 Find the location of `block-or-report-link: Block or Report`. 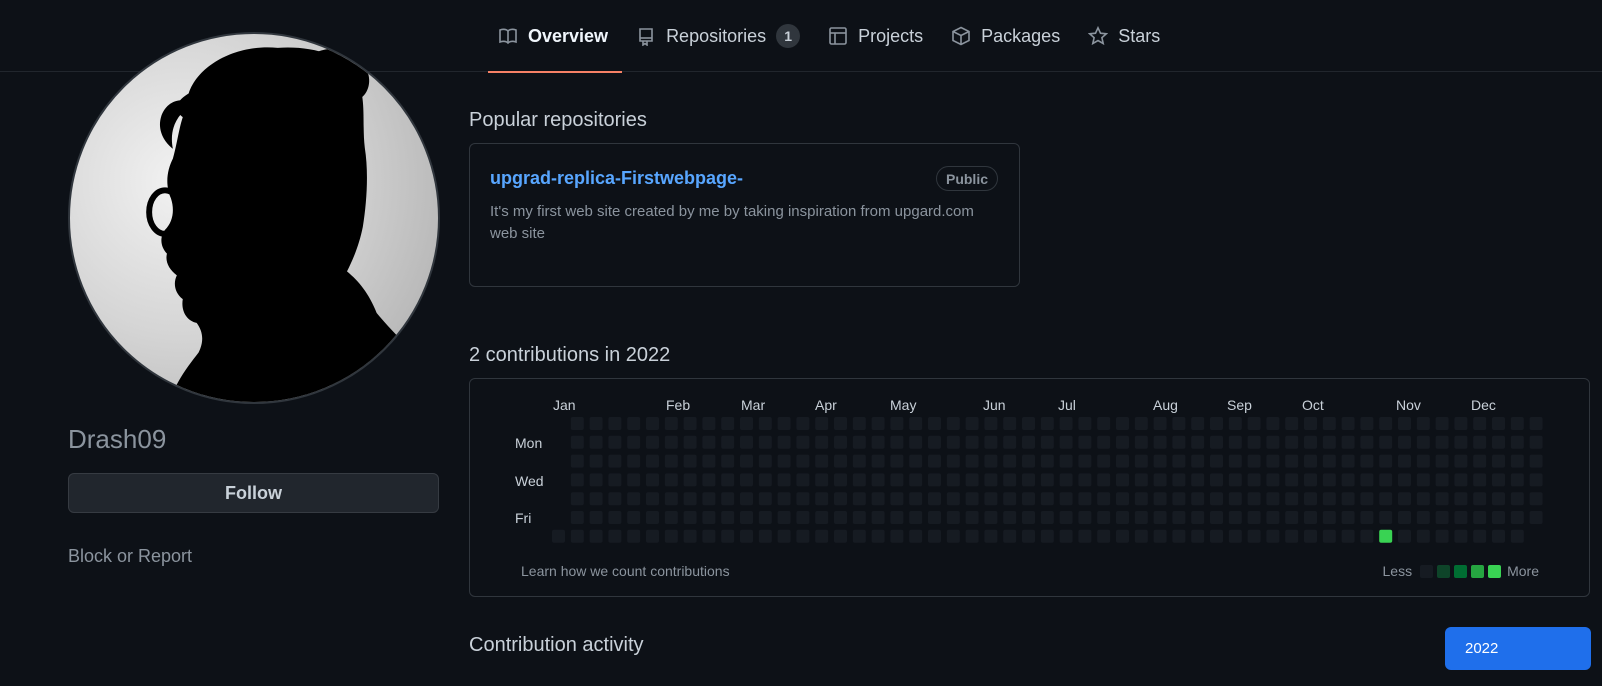

block-or-report-link: Block or Report is located at coordinates (130, 556).